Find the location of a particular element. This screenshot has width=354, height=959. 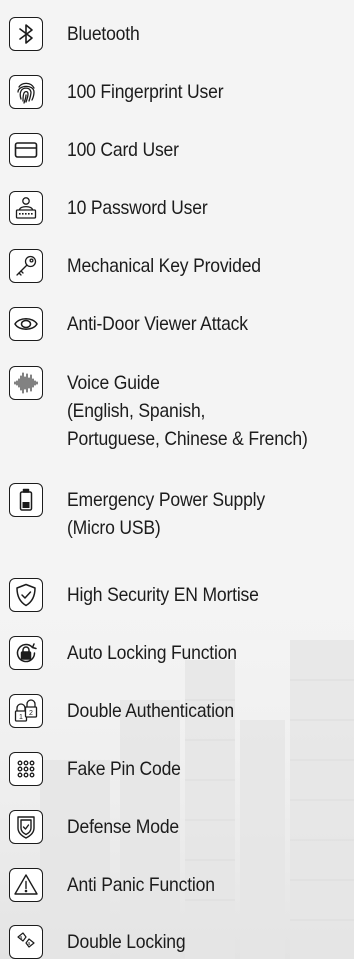

feature-label: Voice Guide is located at coordinates (113, 383).